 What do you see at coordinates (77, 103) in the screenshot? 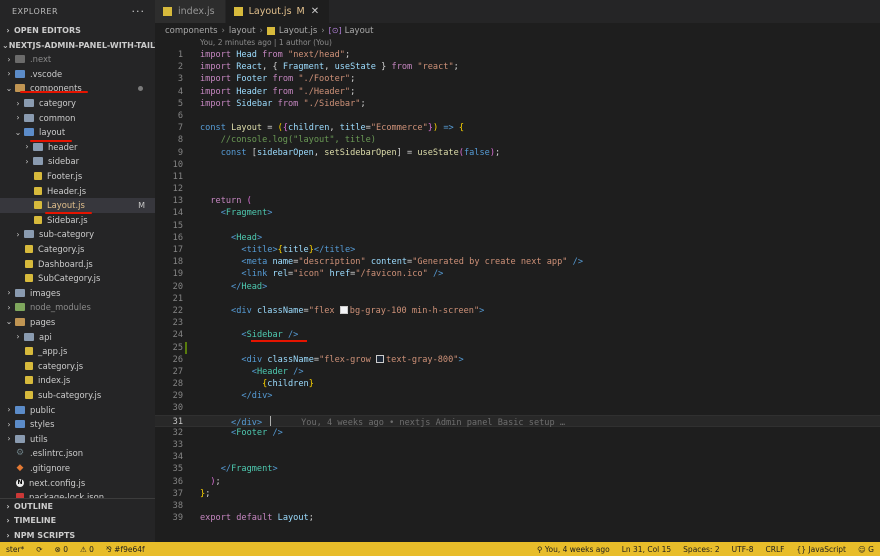
I see `file-tree-item: › category` at bounding box center [77, 103].